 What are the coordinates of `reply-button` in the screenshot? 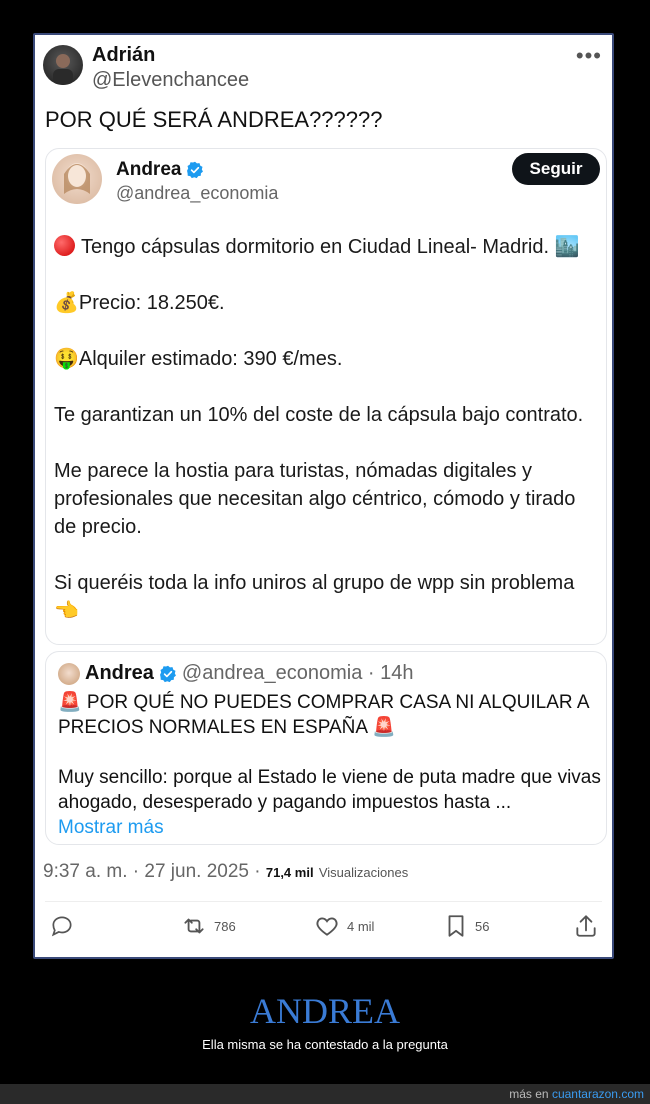 It's located at (65, 926).